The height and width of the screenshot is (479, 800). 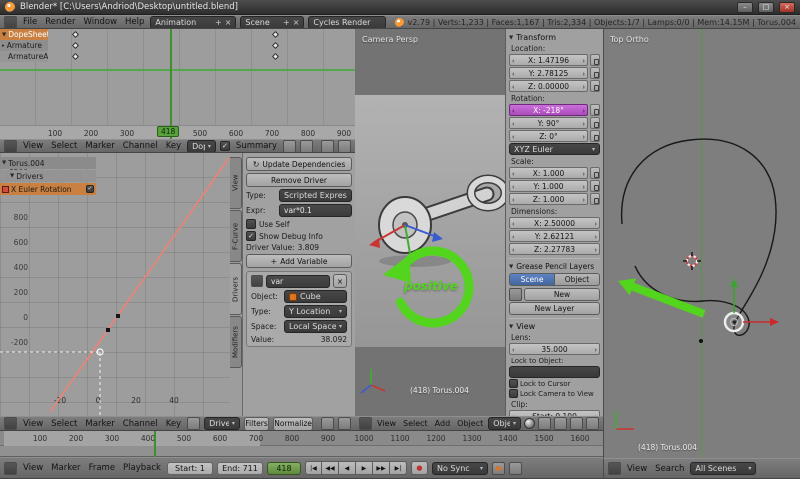 I want to click on graph-mode-selector: Drivers ▾, so click(x=222, y=423).